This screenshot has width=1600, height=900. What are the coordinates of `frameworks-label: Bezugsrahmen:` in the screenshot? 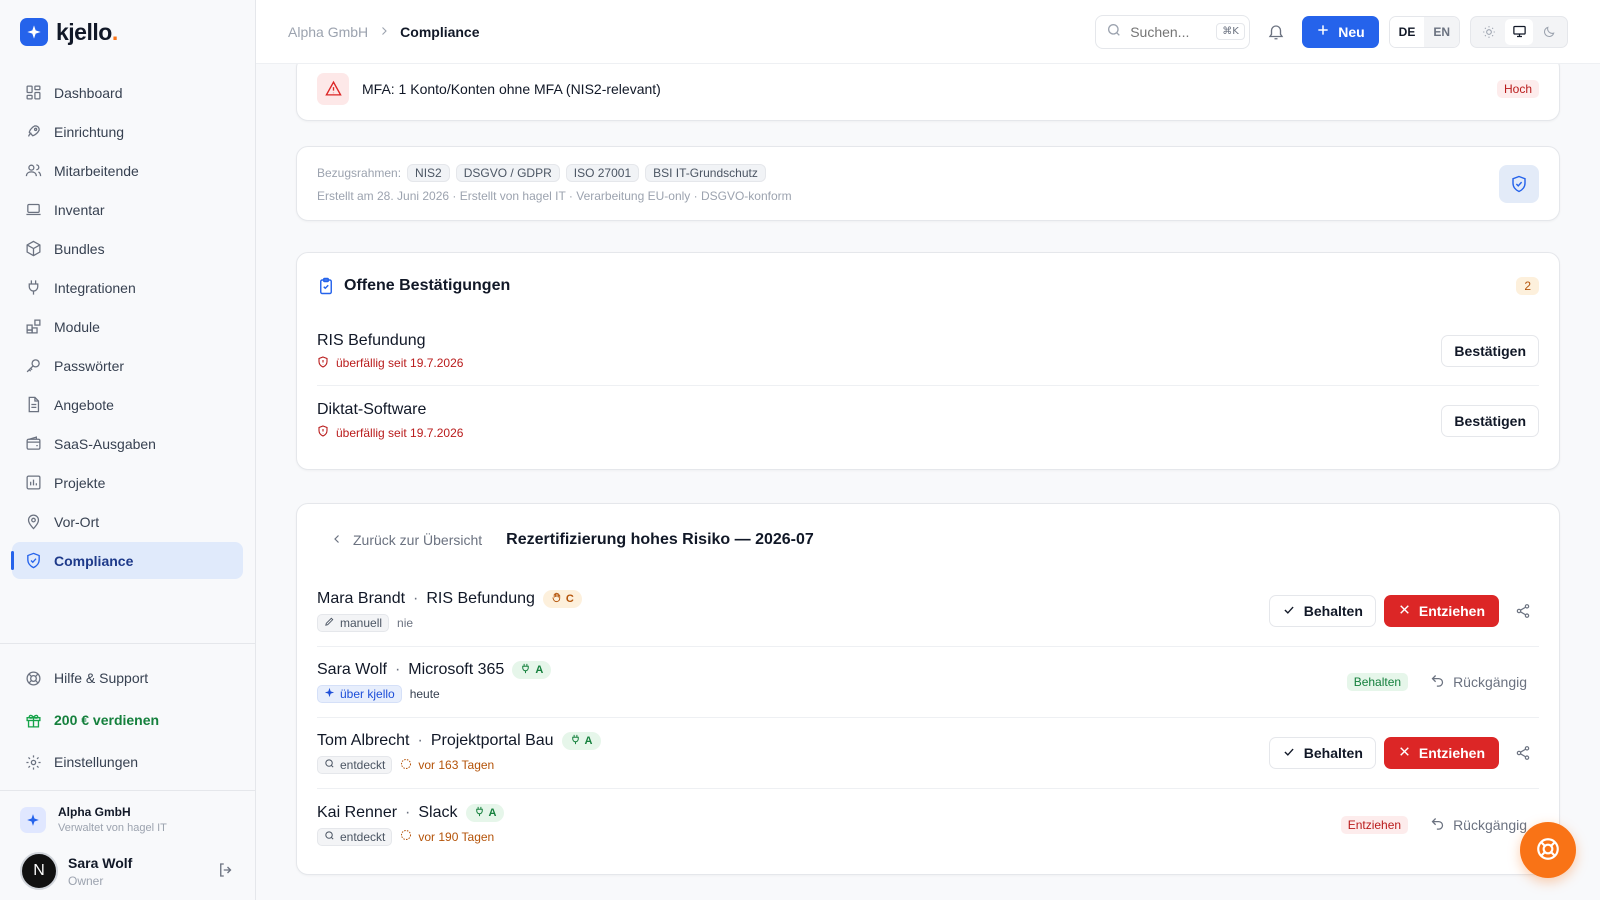 It's located at (359, 173).